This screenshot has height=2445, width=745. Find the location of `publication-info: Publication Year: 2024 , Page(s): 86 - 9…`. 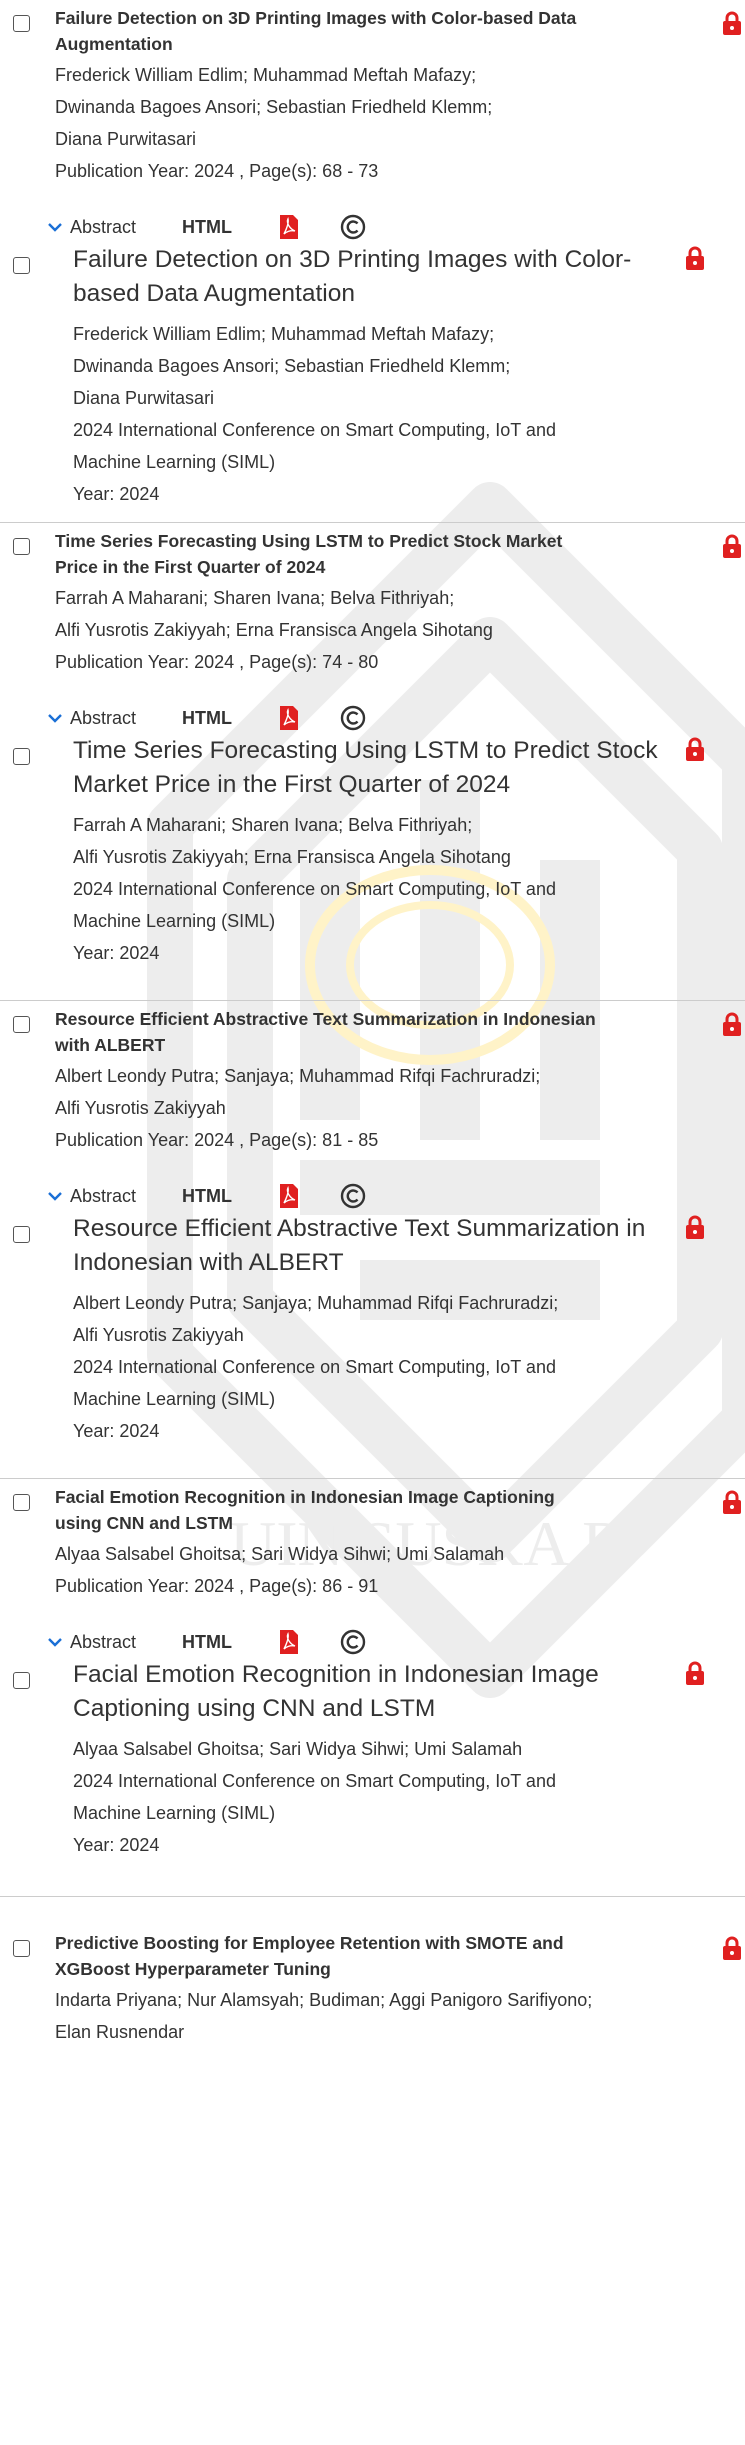

publication-info: Publication Year: 2024 , Page(s): 86 - 9… is located at coordinates (217, 1586).